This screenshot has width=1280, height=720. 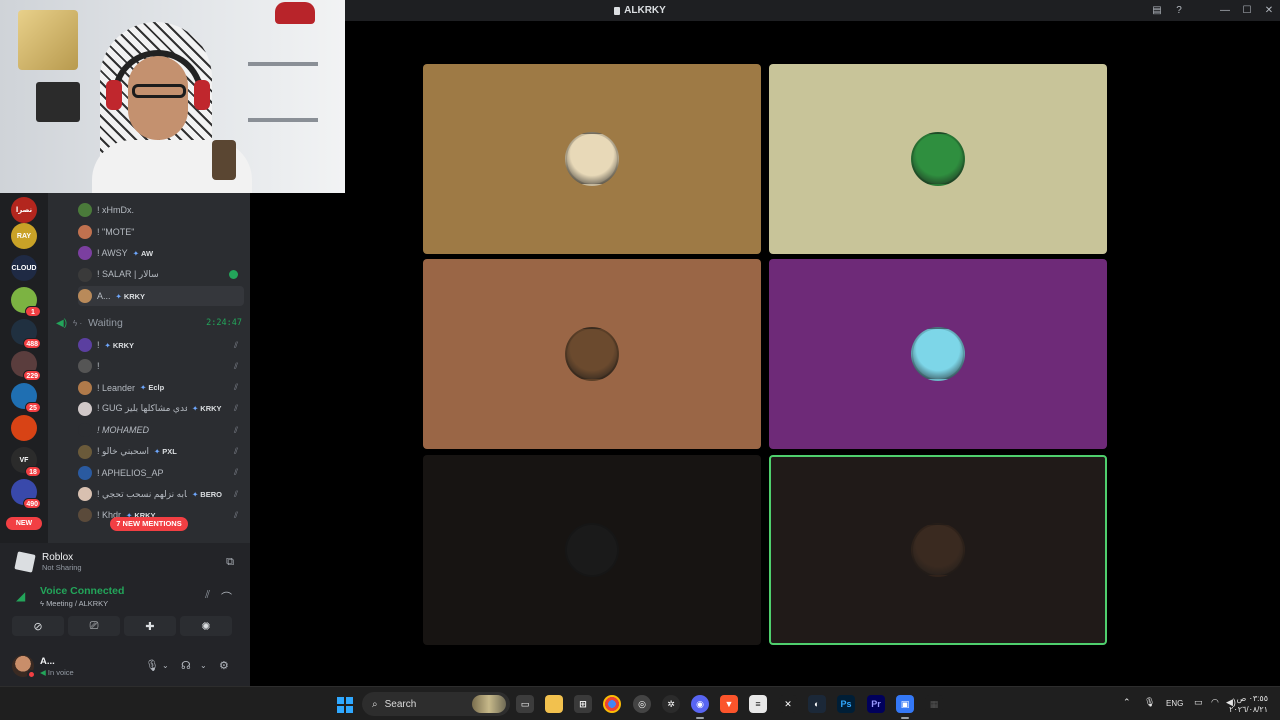 What do you see at coordinates (82, 591) in the screenshot?
I see `voice-connected-label: Voice Connected` at bounding box center [82, 591].